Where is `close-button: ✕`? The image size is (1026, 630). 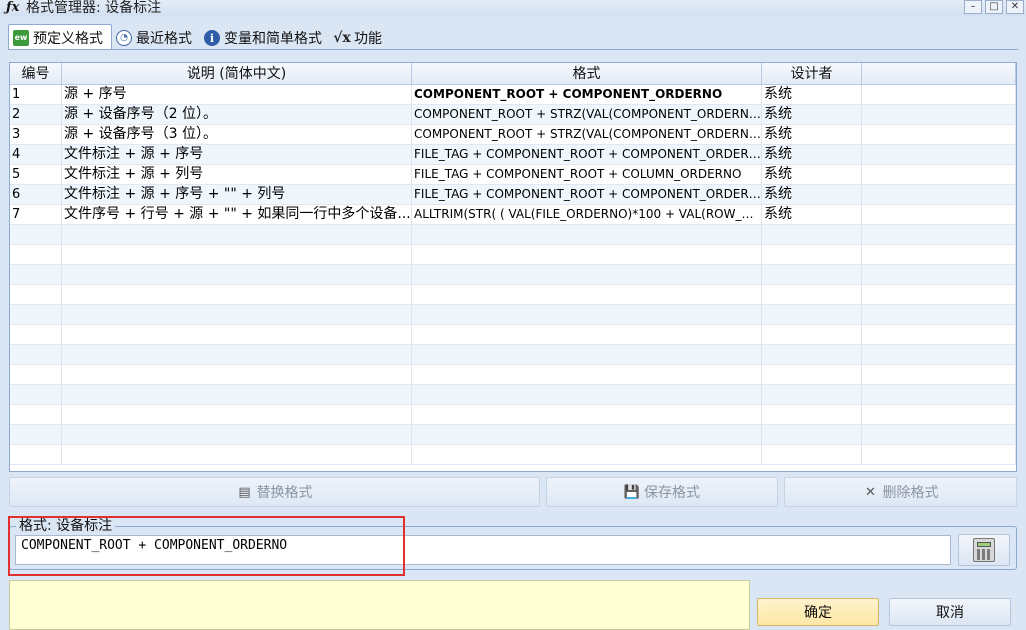 close-button: ✕ is located at coordinates (1015, 7).